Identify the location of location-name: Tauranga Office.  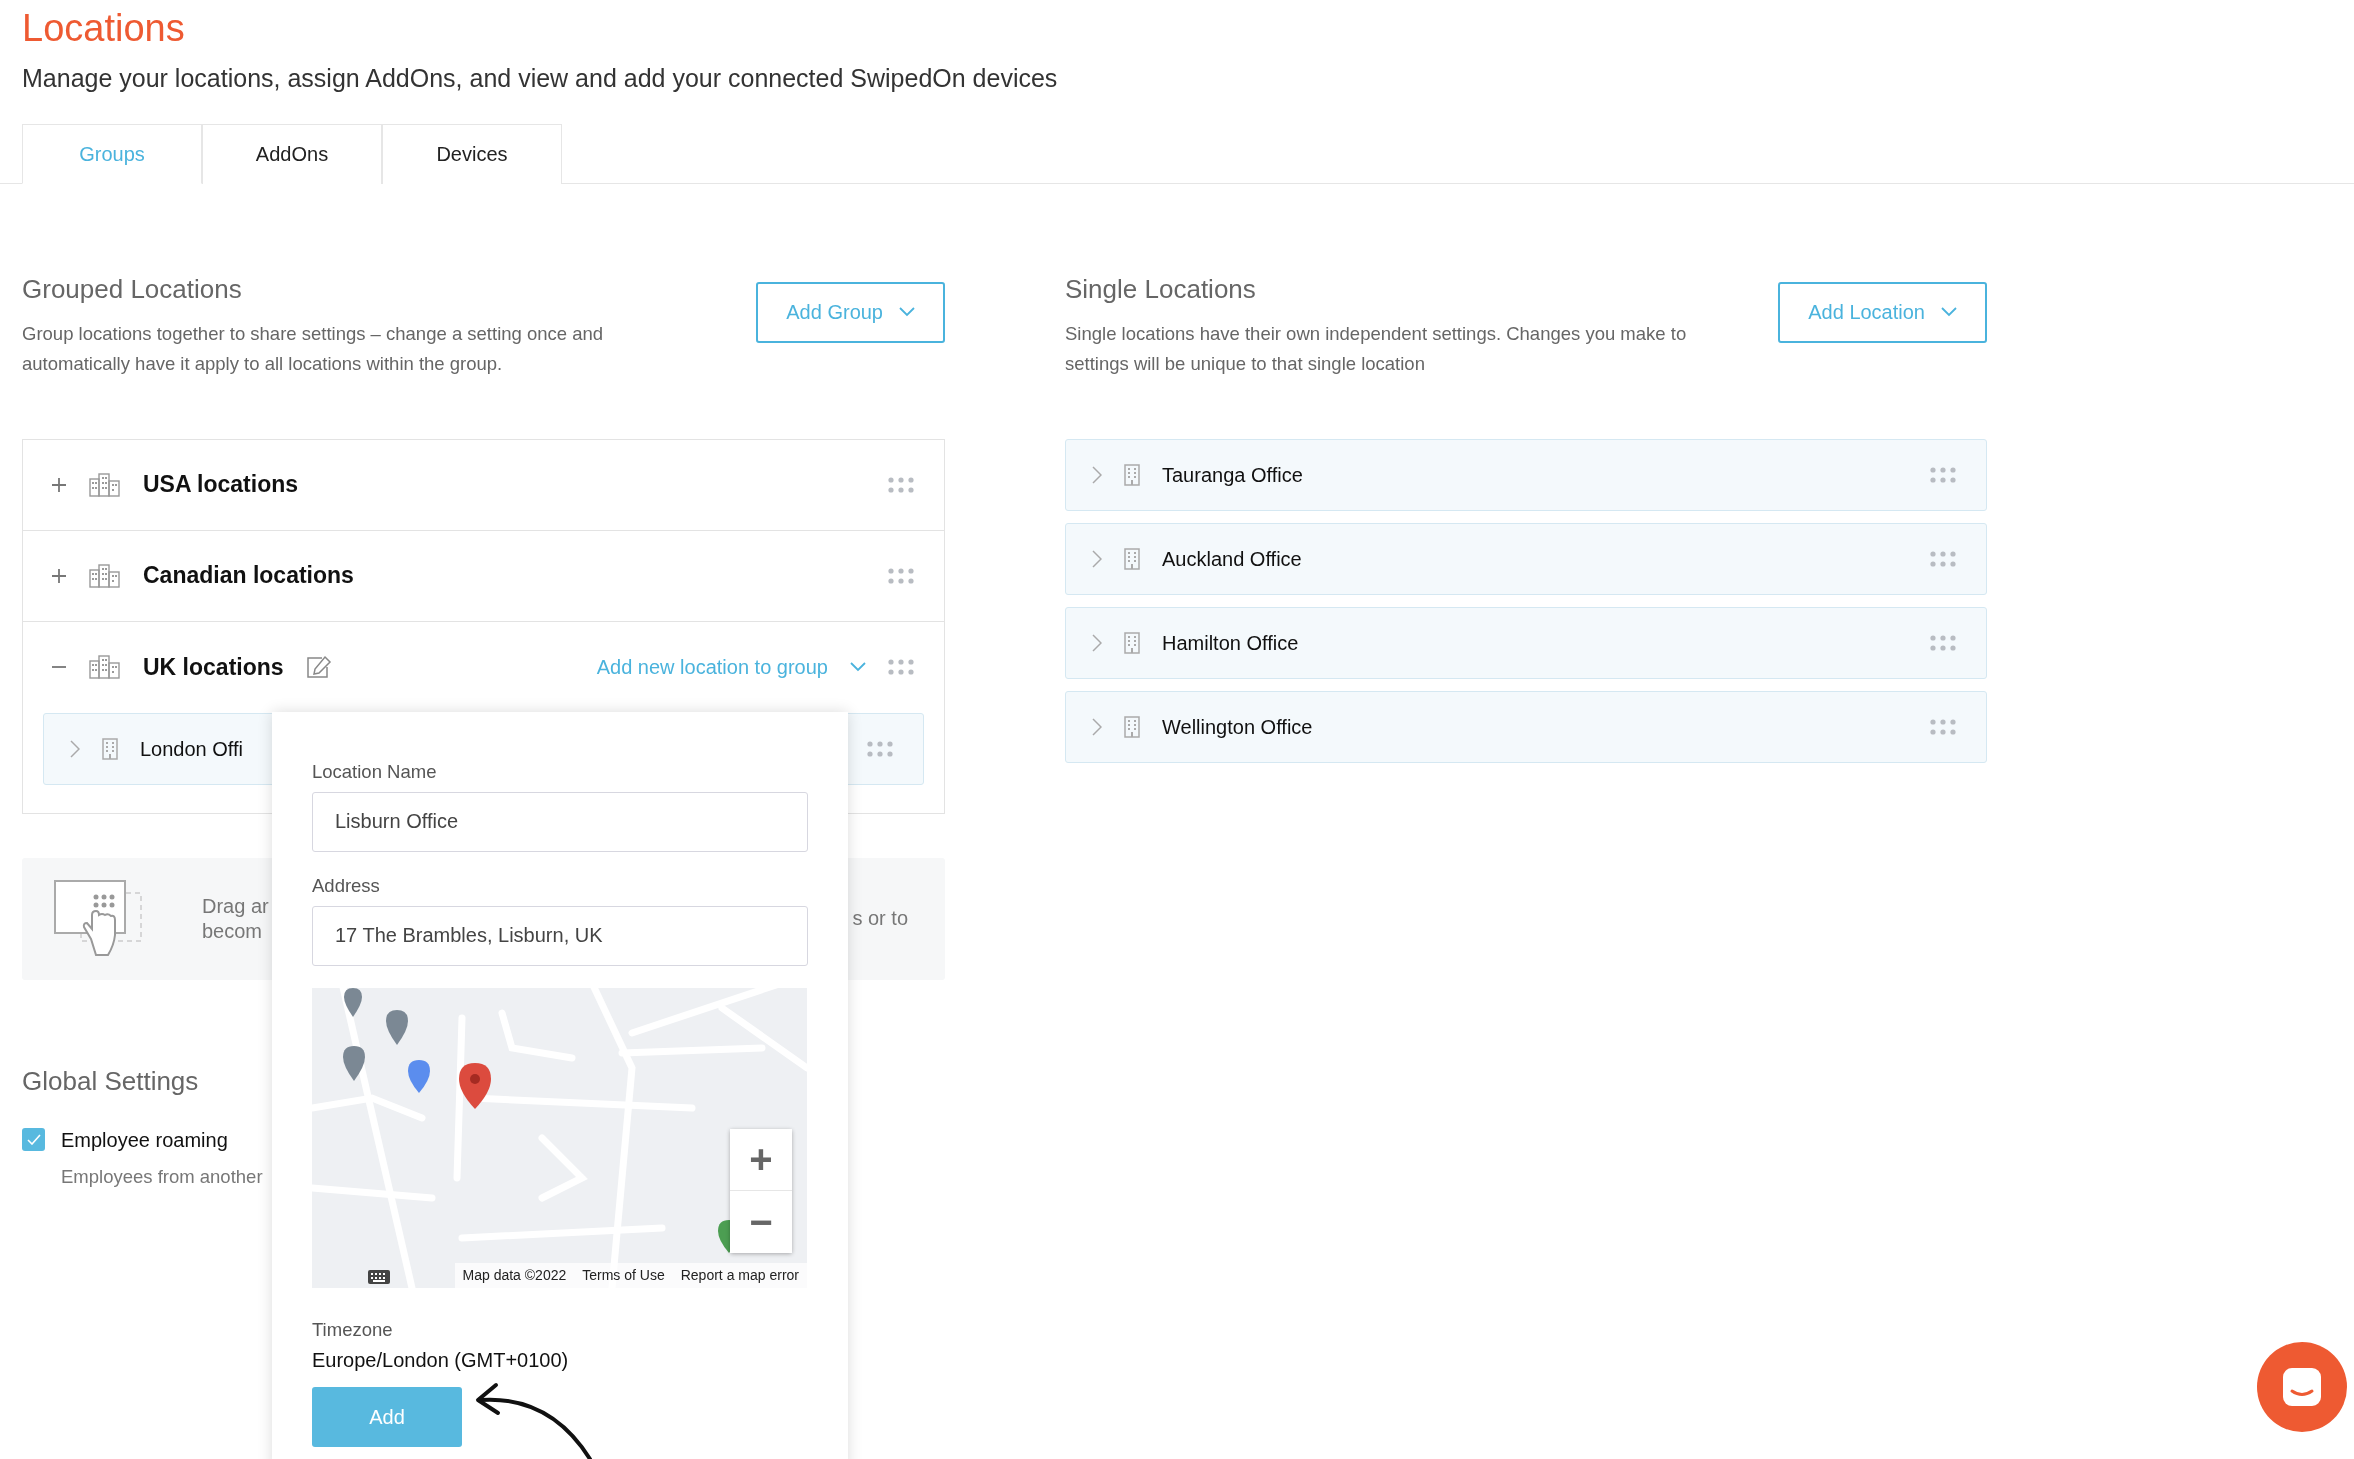
(1232, 475).